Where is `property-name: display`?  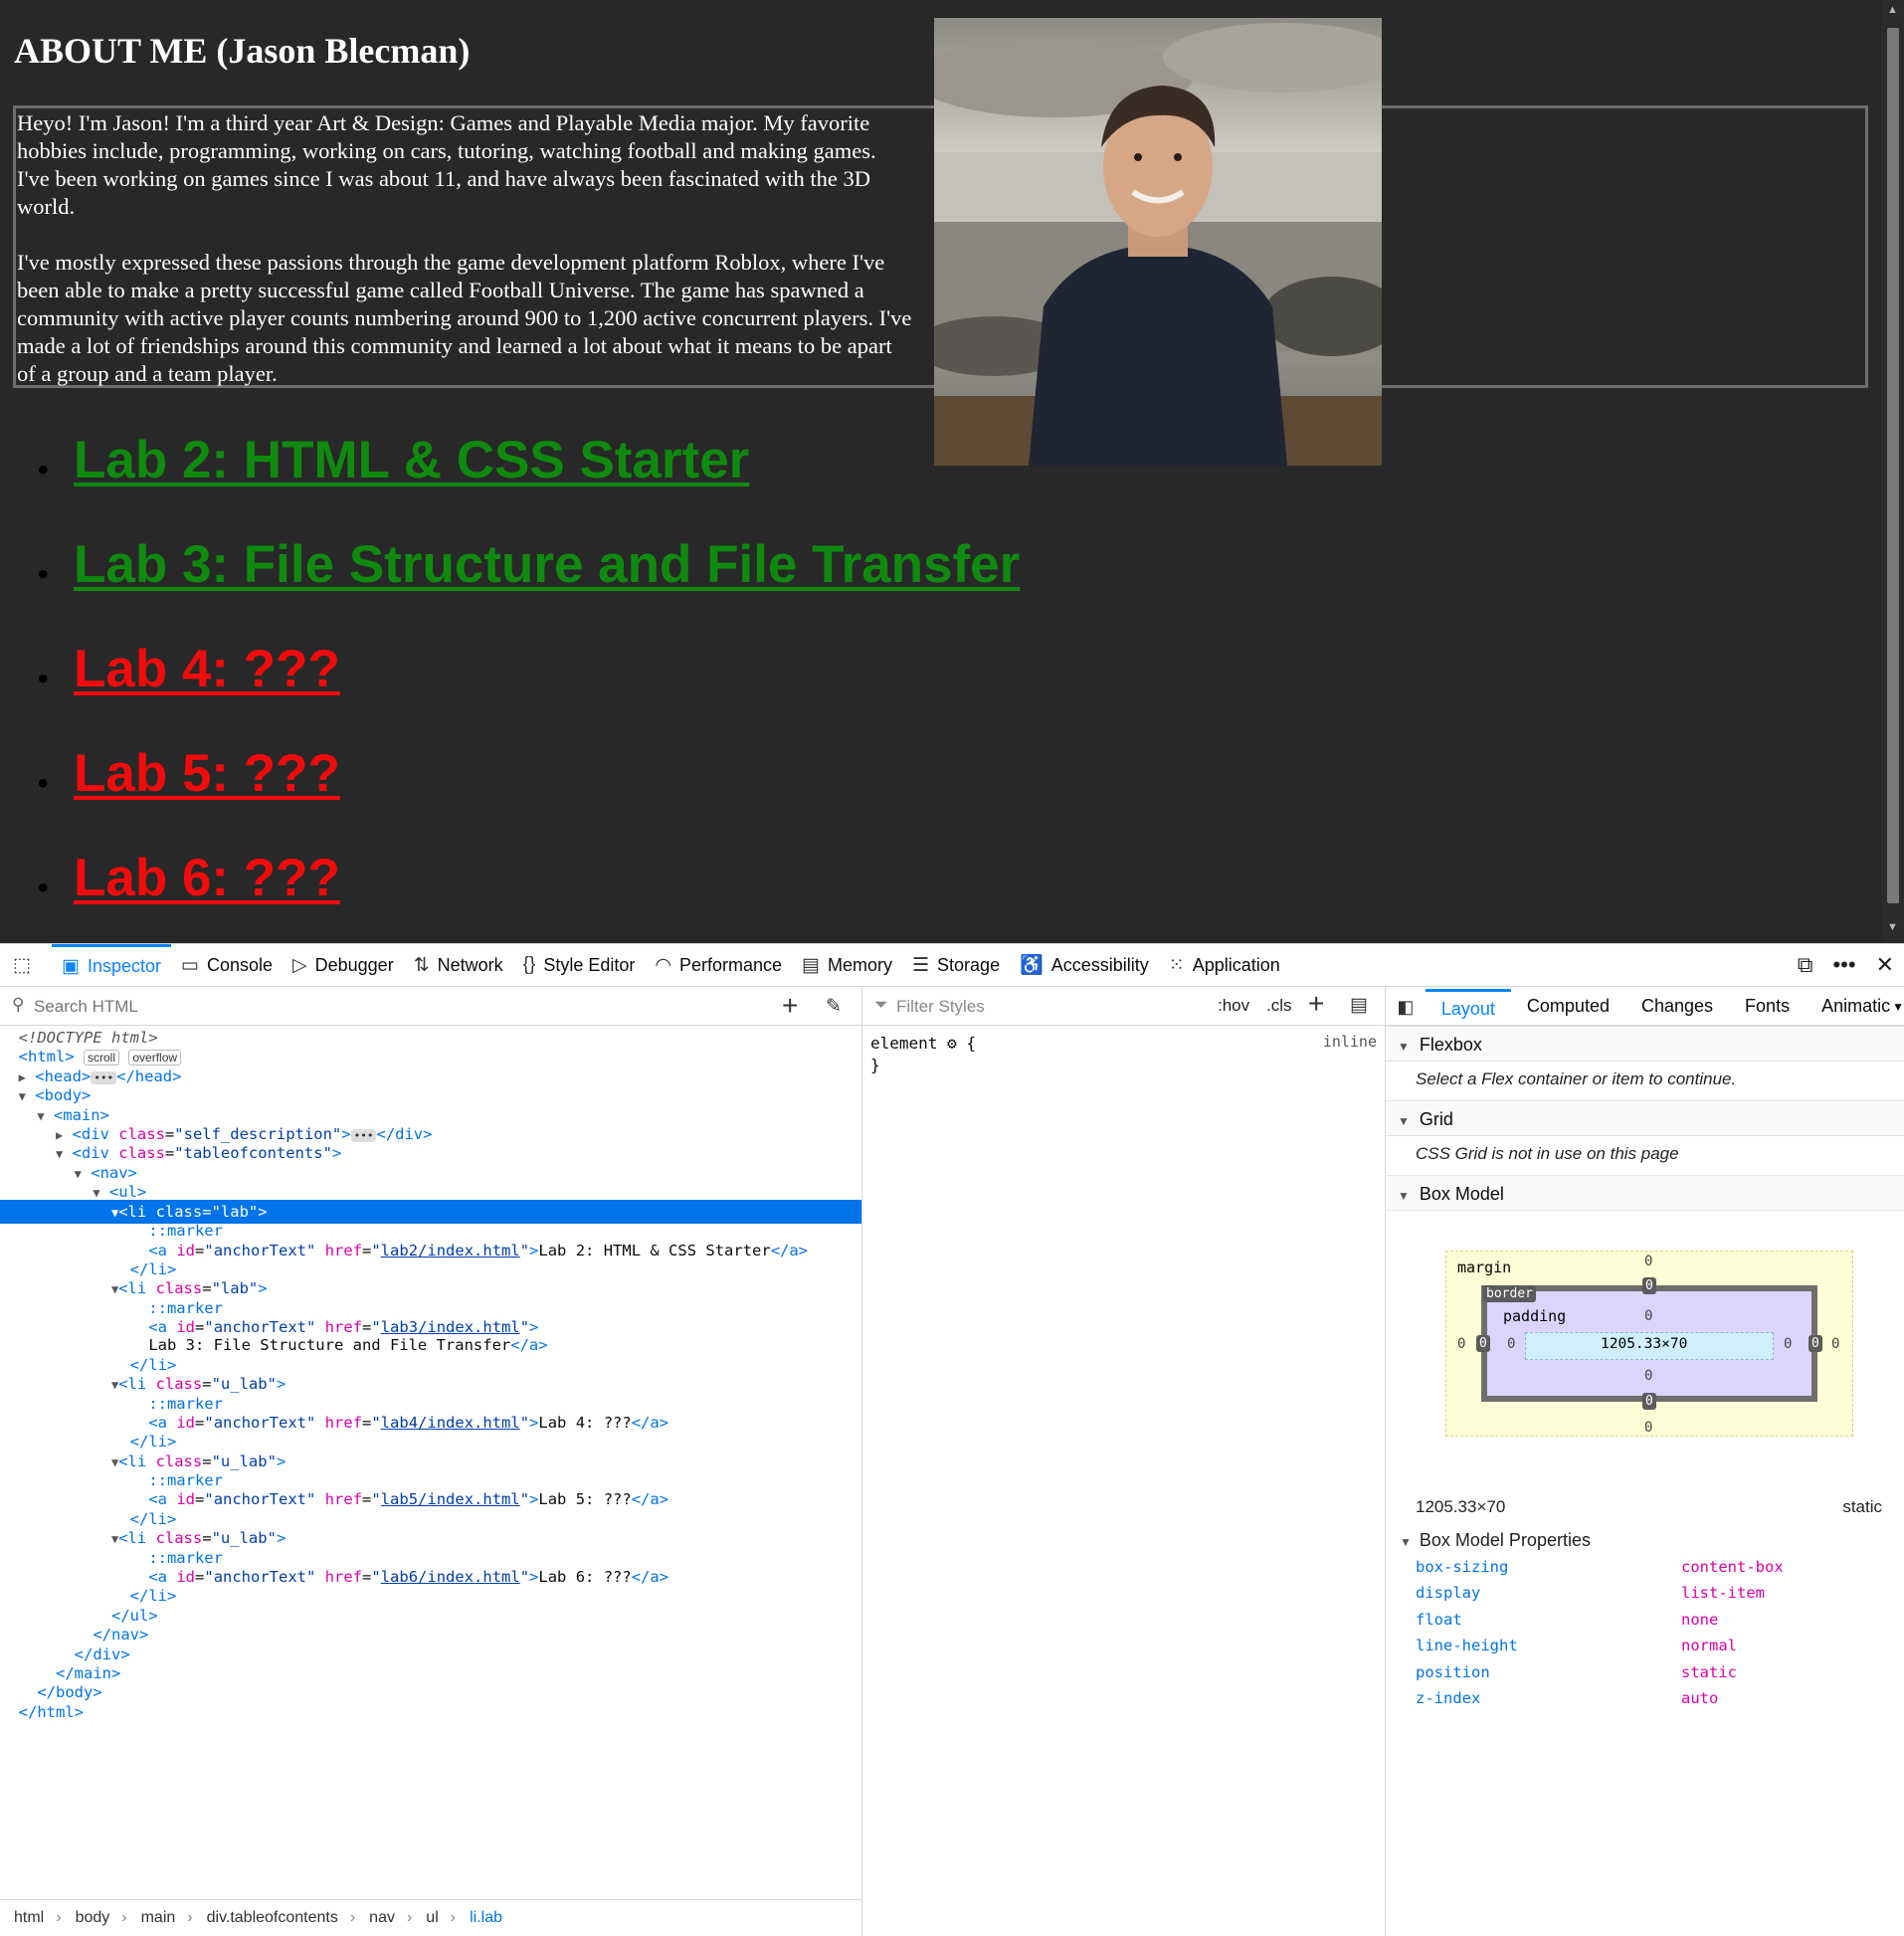
property-name: display is located at coordinates (1448, 1593).